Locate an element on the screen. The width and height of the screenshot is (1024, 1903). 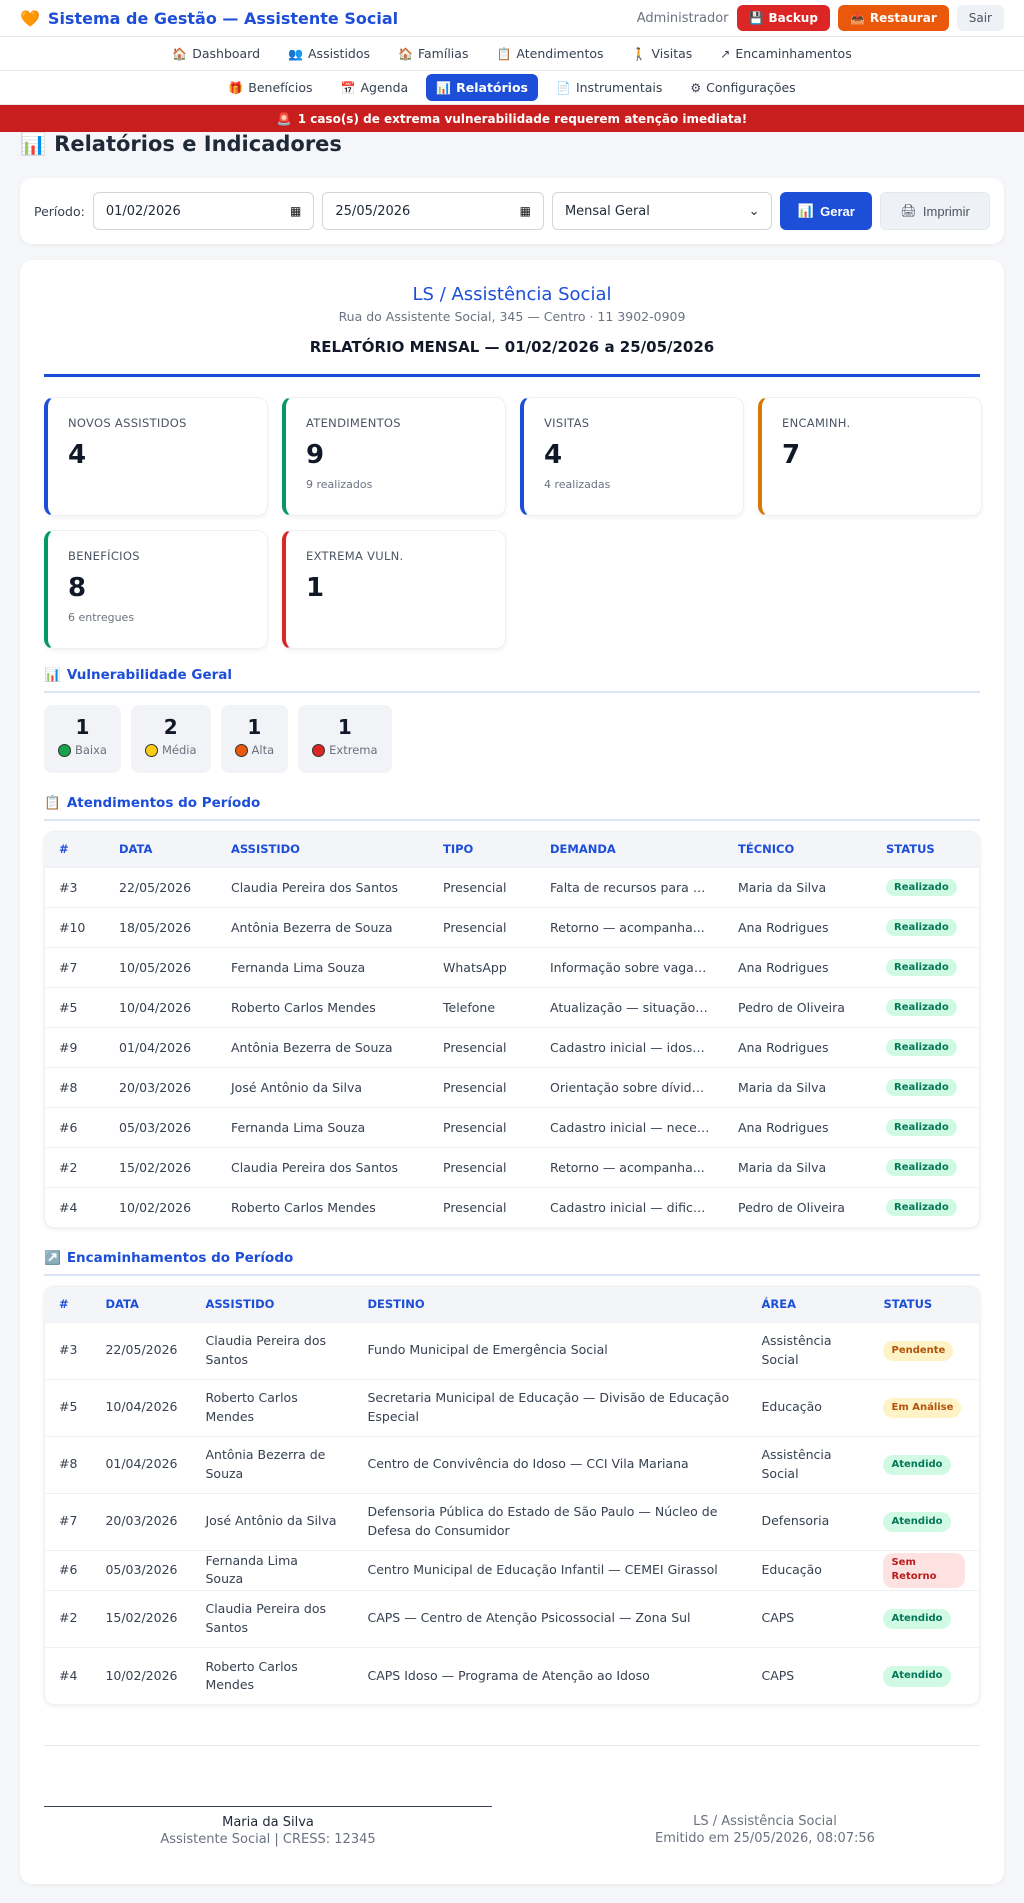
page-title-text: Relatórios e Indicadores is located at coordinates (198, 144).